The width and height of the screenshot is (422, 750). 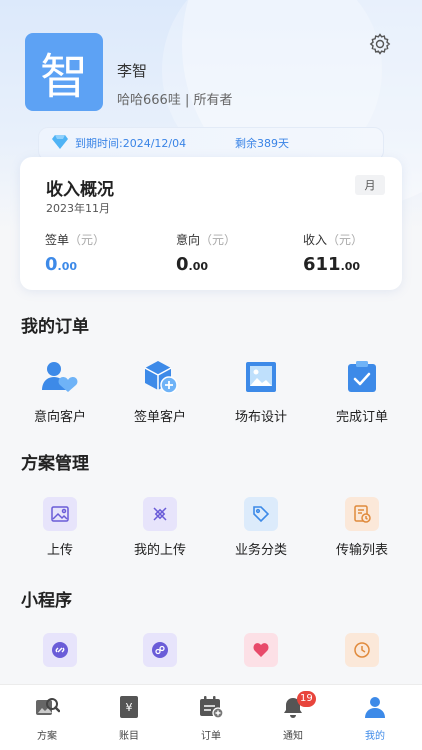 What do you see at coordinates (211, 144) in the screenshot?
I see `vip-expiry-bar: 到期时间:2024/12/04 剩余389天` at bounding box center [211, 144].